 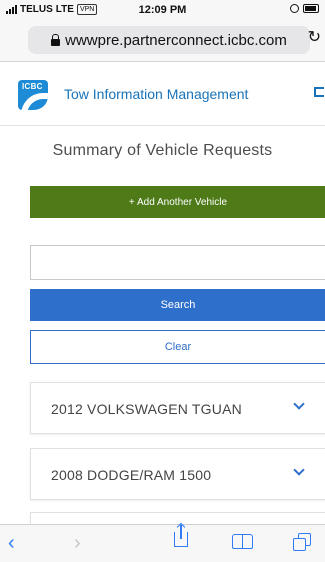 I want to click on app-title: Tow Information Management, so click(x=156, y=94).